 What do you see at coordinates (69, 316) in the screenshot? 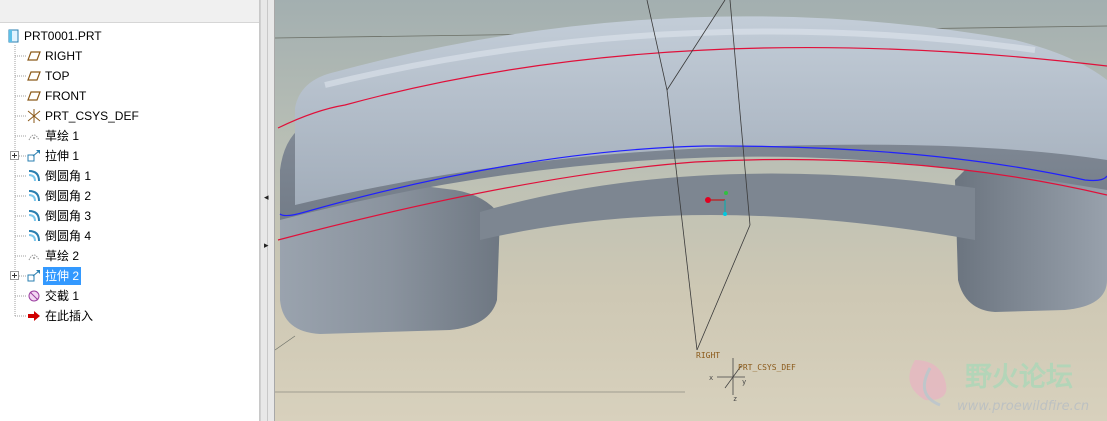
I see `tree-item-label: 在此插入` at bounding box center [69, 316].